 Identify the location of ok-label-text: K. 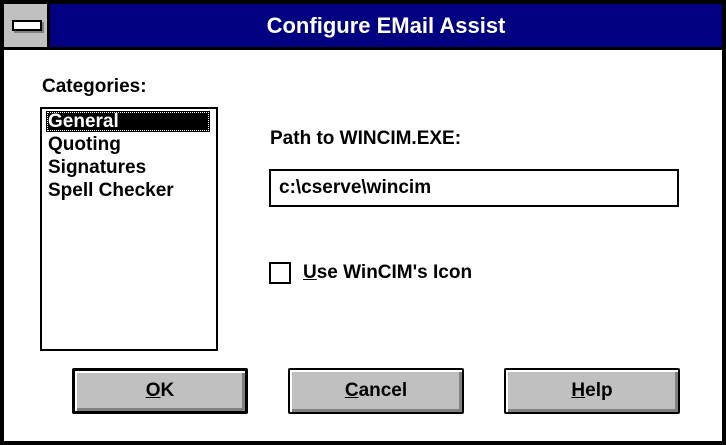
(167, 390).